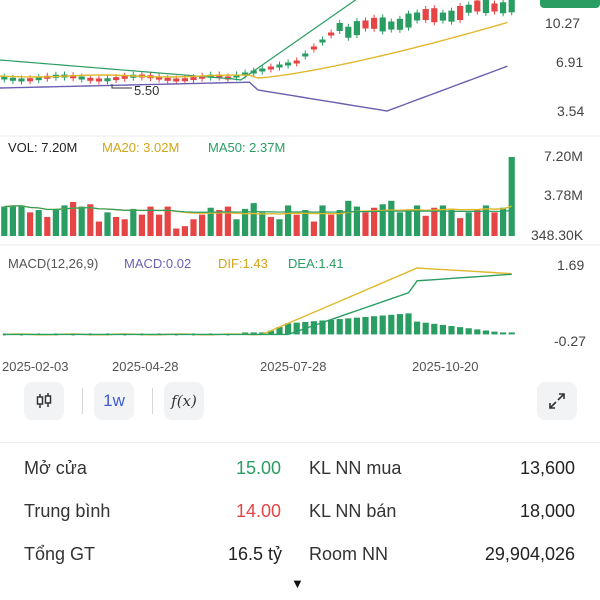 The image size is (600, 600). What do you see at coordinates (570, 341) in the screenshot?
I see `macd-axis-min: -0.27` at bounding box center [570, 341].